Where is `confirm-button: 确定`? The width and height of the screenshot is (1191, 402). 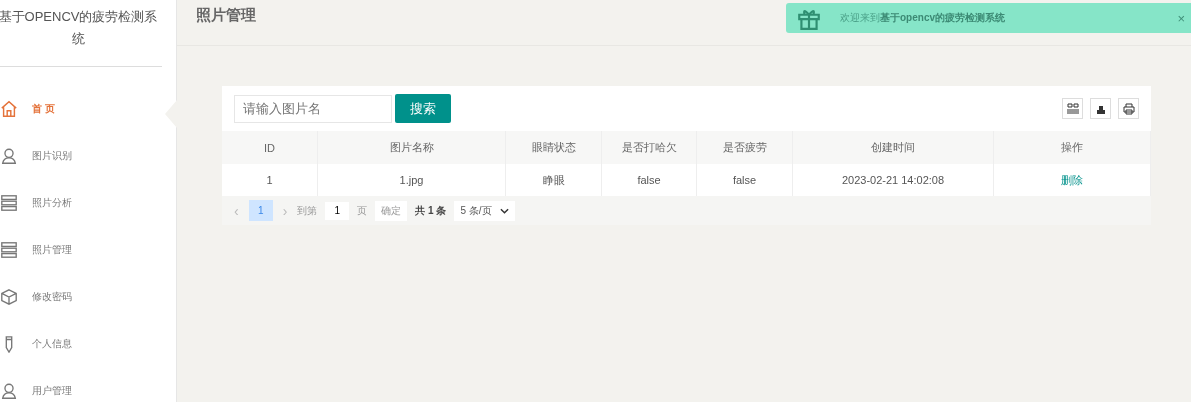 confirm-button: 确定 is located at coordinates (391, 210).